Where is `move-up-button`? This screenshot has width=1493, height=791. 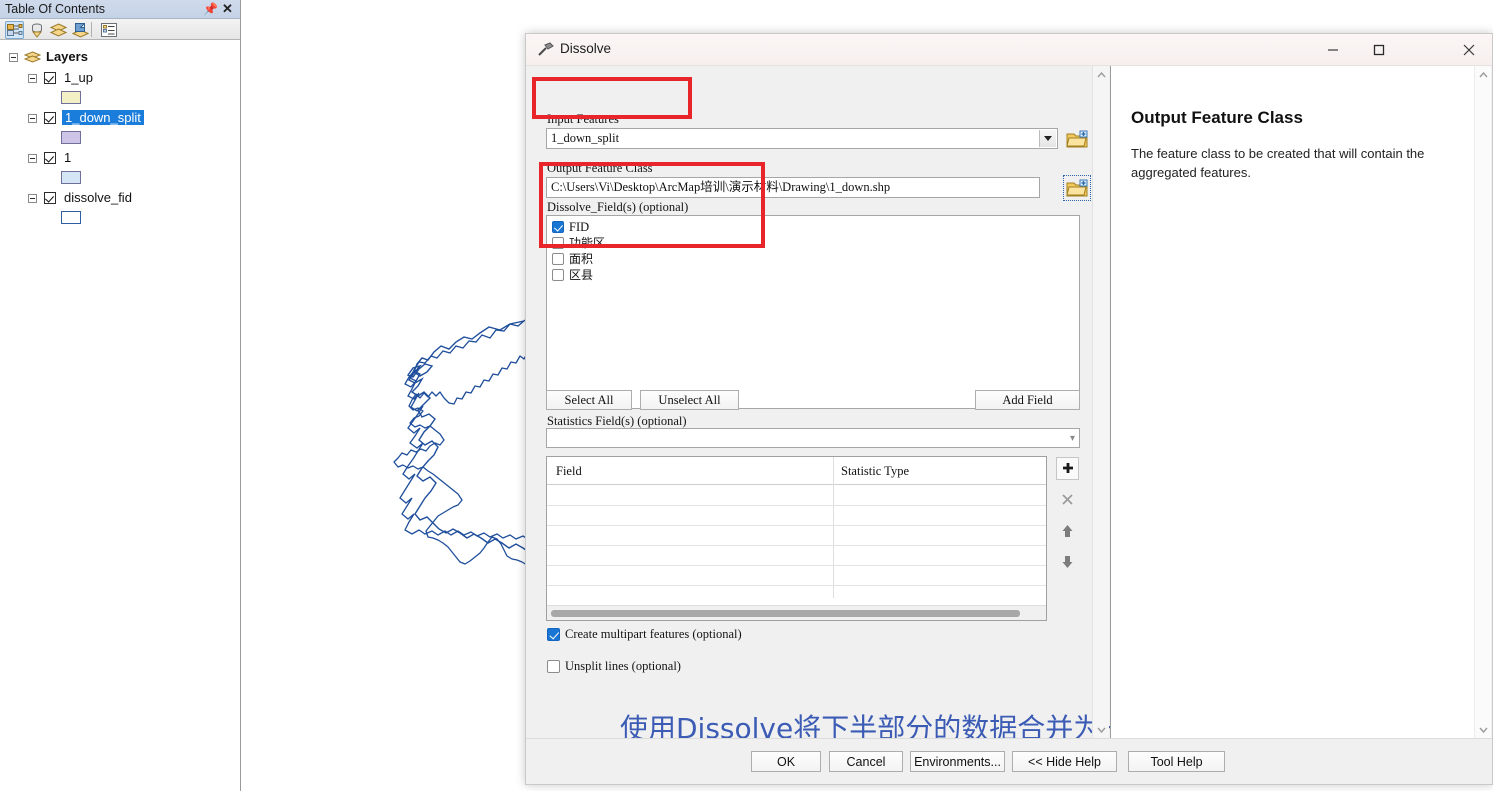 move-up-button is located at coordinates (1067, 530).